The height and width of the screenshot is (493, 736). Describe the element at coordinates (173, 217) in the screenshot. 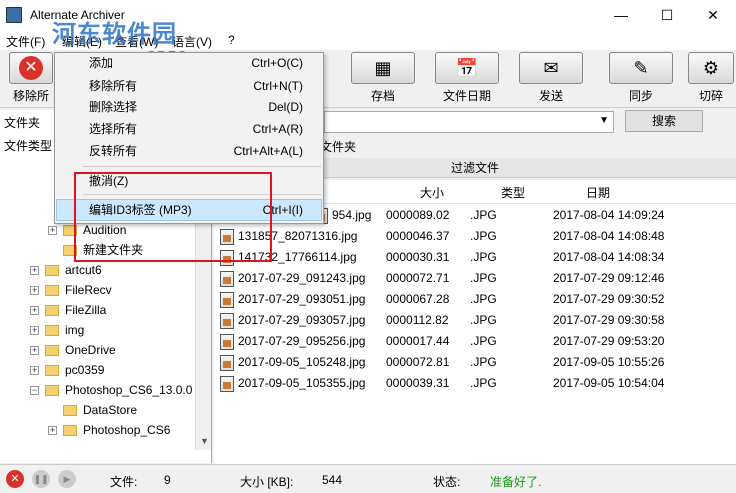

I see `annotation-red-box` at that location.